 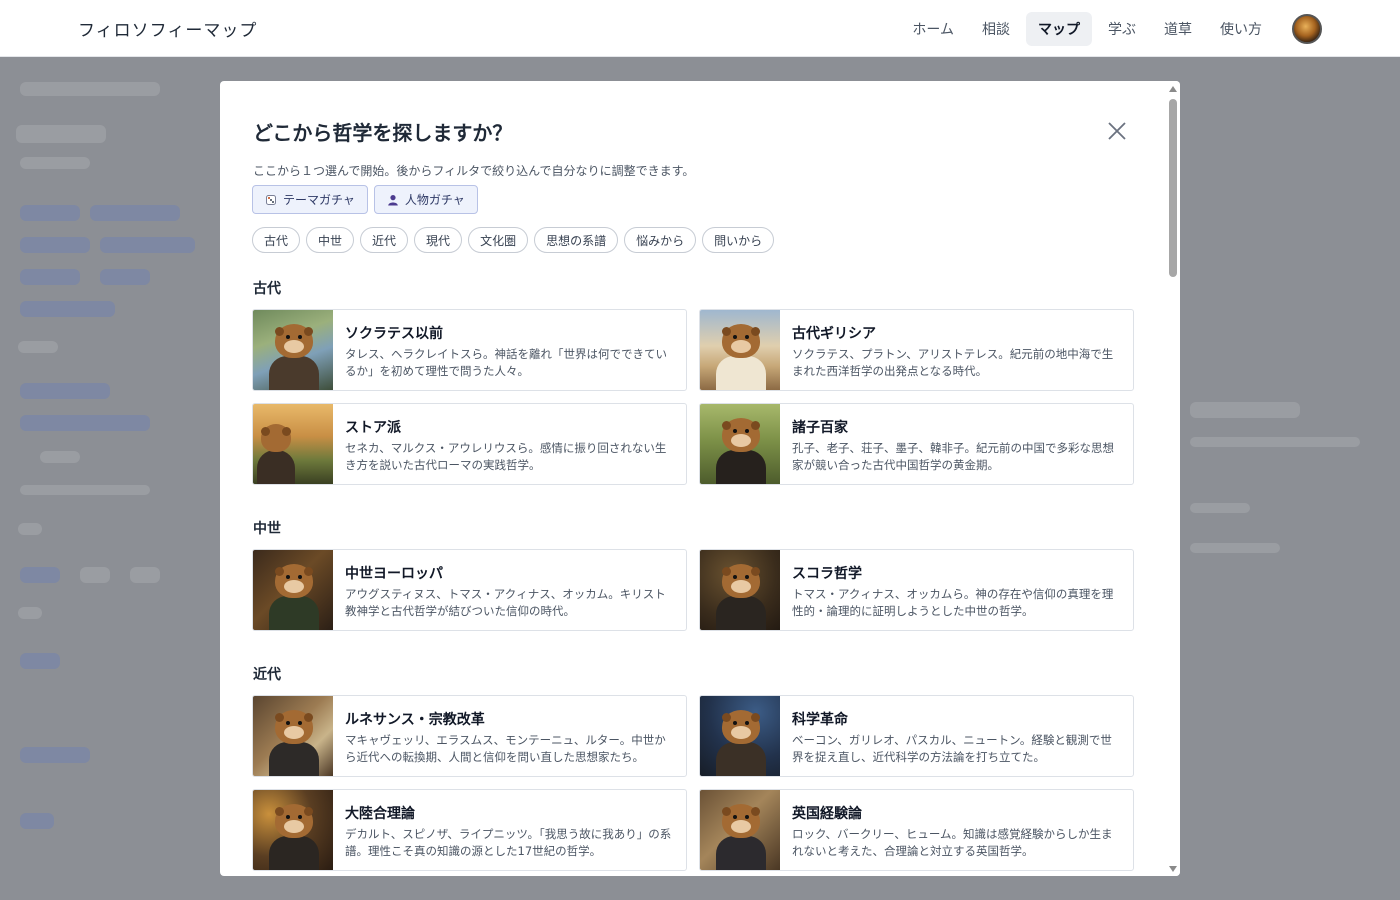 I want to click on otter-painter-image, so click(x=293, y=736).